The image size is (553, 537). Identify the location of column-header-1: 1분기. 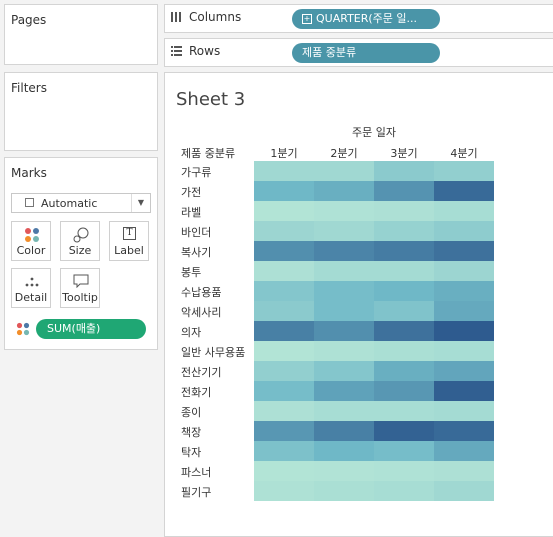
(284, 153).